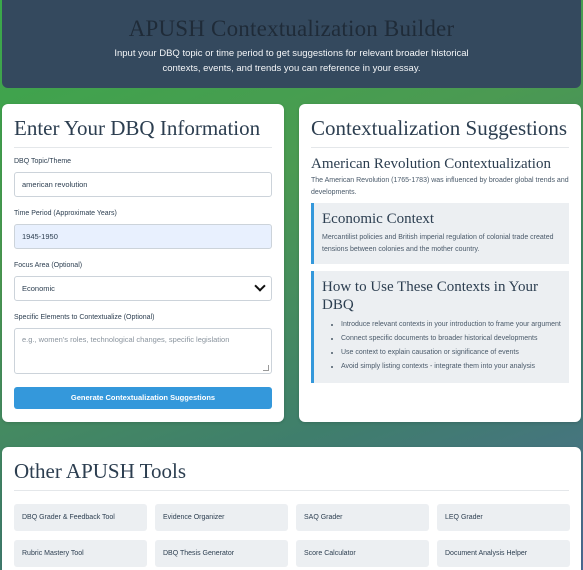 This screenshot has width=583, height=570. Describe the element at coordinates (503, 517) in the screenshot. I see `tool-leq-grader-button: LEQ Grader` at that location.